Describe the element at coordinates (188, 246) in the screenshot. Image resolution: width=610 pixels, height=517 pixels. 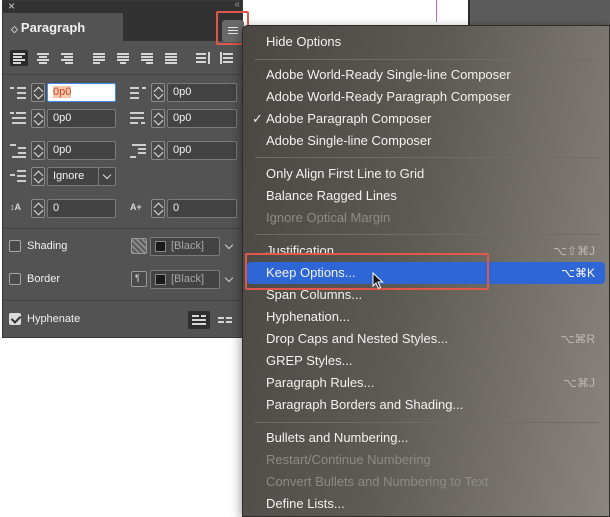
I see `shading-color-value: [Black]` at that location.